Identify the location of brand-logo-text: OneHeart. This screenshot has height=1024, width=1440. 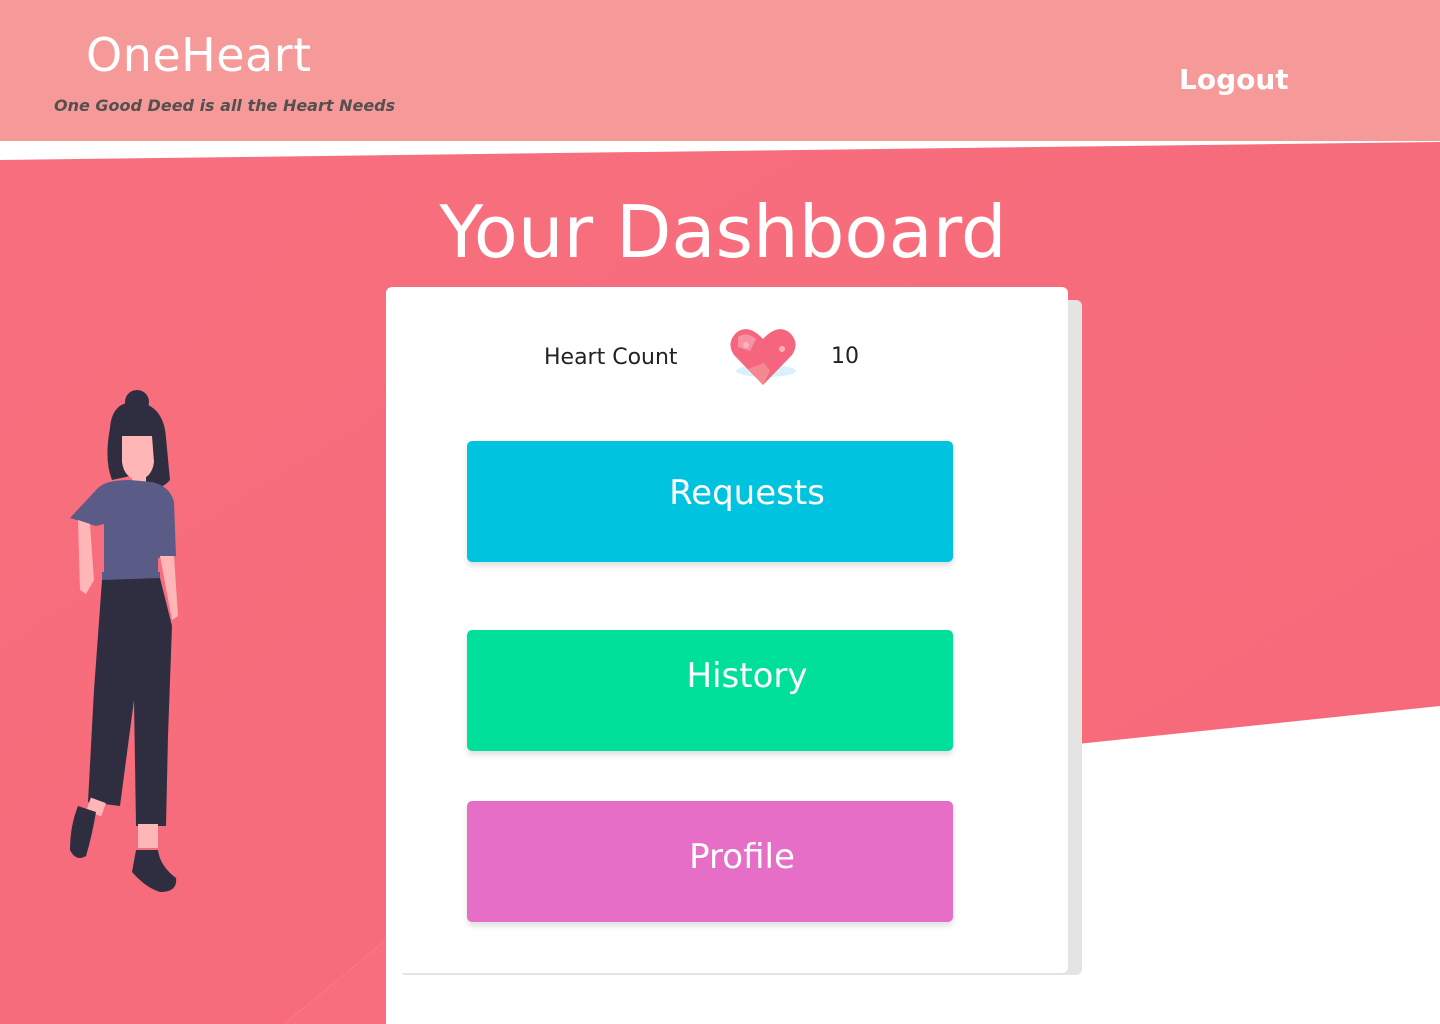
(199, 55).